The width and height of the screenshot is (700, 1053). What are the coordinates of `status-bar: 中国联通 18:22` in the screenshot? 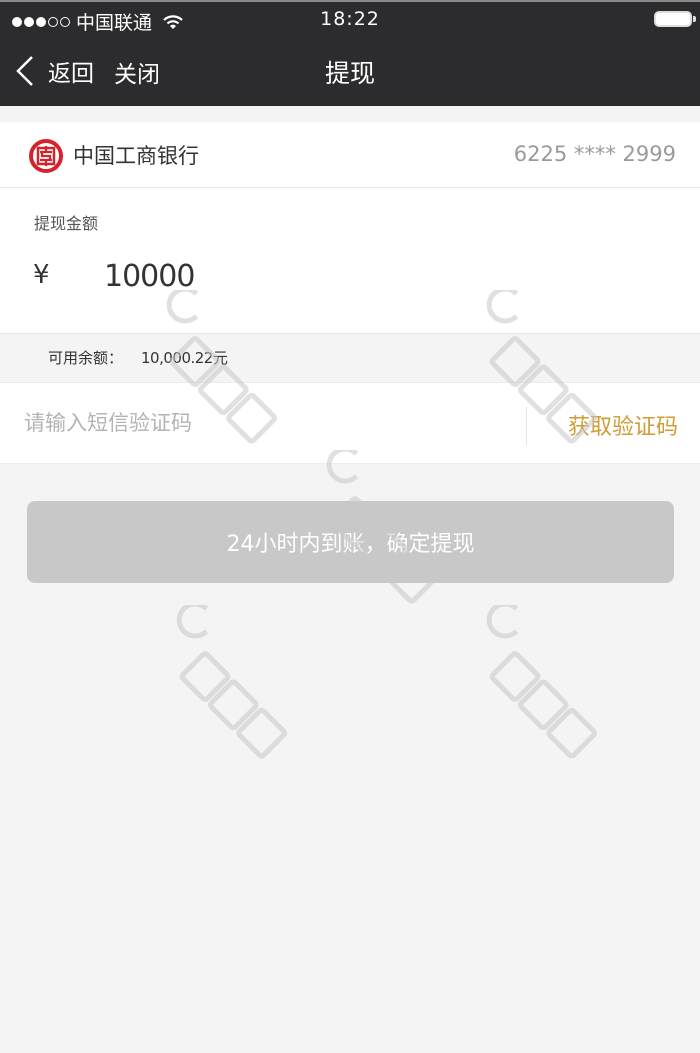 It's located at (350, 20).